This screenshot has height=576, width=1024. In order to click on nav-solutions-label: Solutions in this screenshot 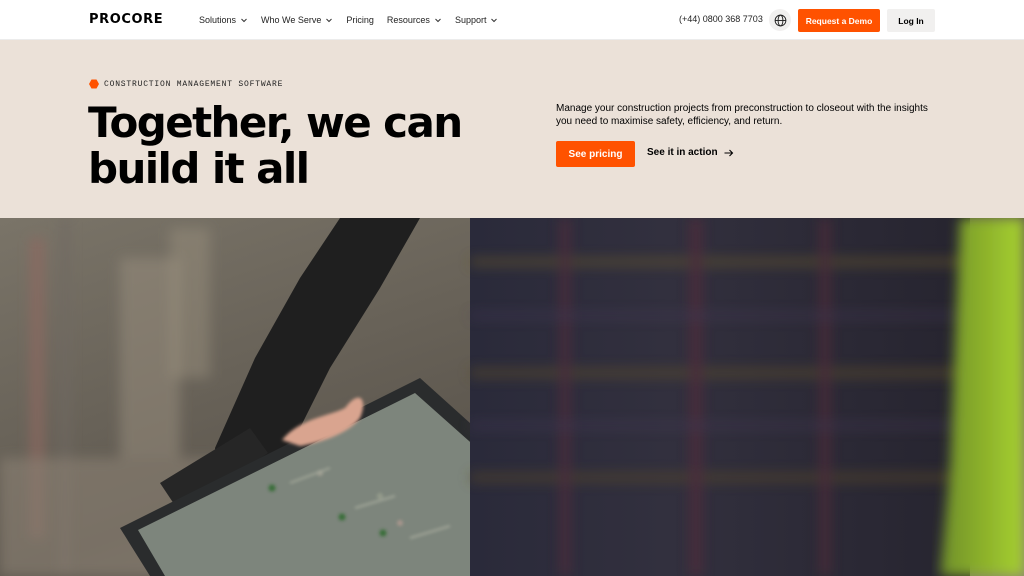, I will do `click(218, 20)`.